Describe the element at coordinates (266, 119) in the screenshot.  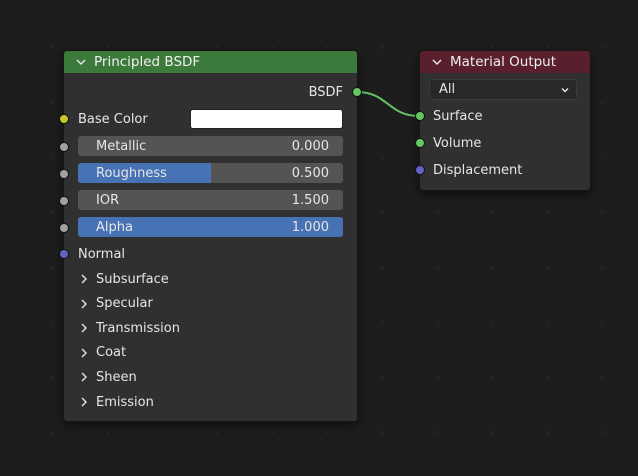
I see `base-color-swatch` at that location.